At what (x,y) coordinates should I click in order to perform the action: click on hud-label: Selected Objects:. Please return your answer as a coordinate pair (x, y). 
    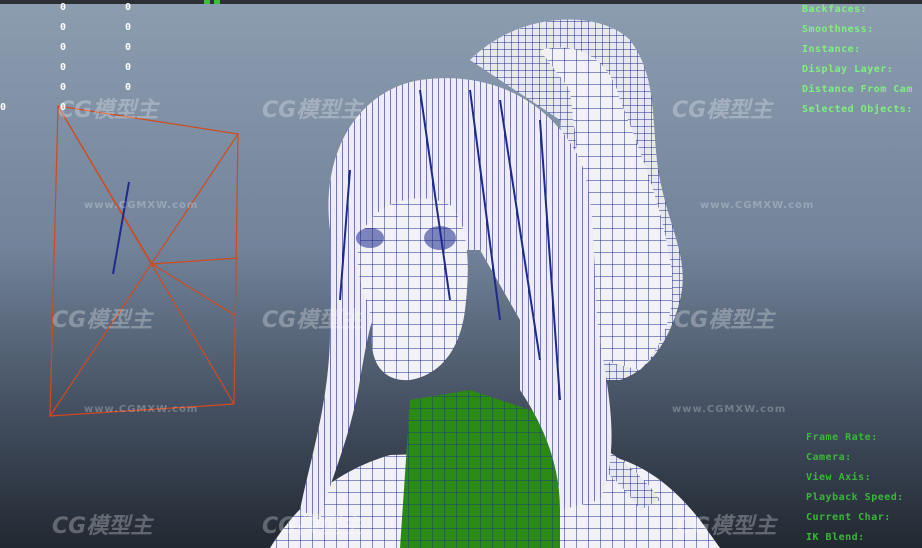
    Looking at the image, I should click on (857, 109).